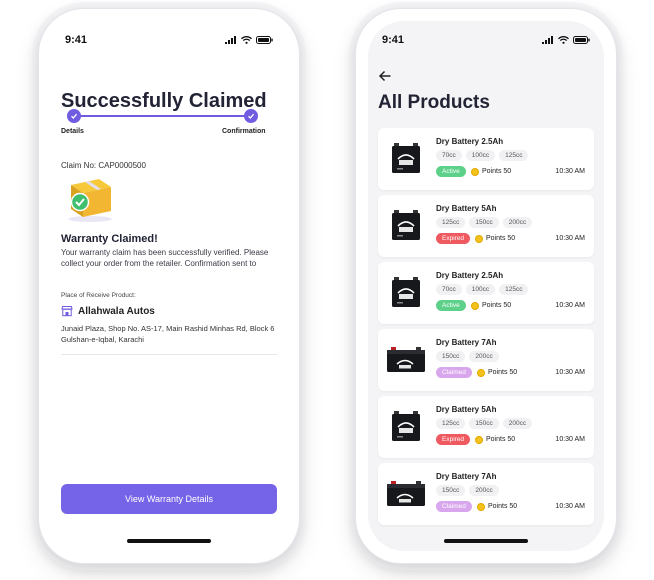 This screenshot has width=654, height=580. What do you see at coordinates (90, 200) in the screenshot?
I see `package-verified-icon` at bounding box center [90, 200].